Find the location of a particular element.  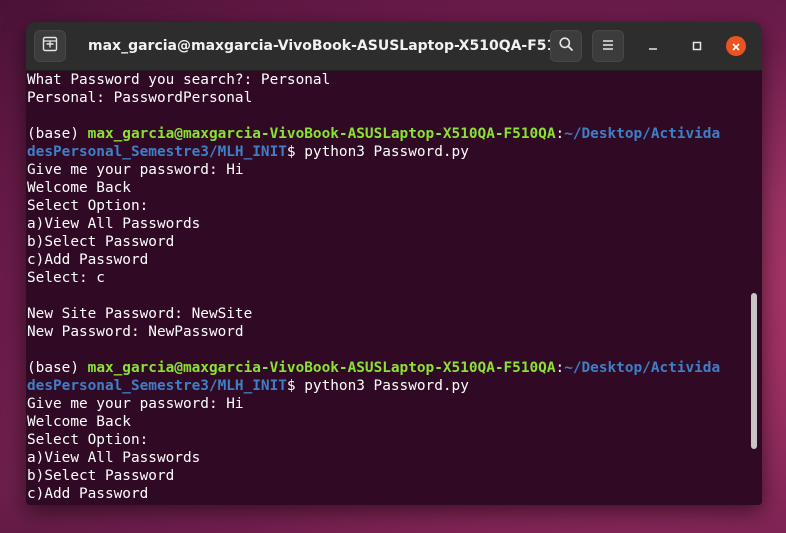

output-text: New Password: NewPassword is located at coordinates (135, 332).